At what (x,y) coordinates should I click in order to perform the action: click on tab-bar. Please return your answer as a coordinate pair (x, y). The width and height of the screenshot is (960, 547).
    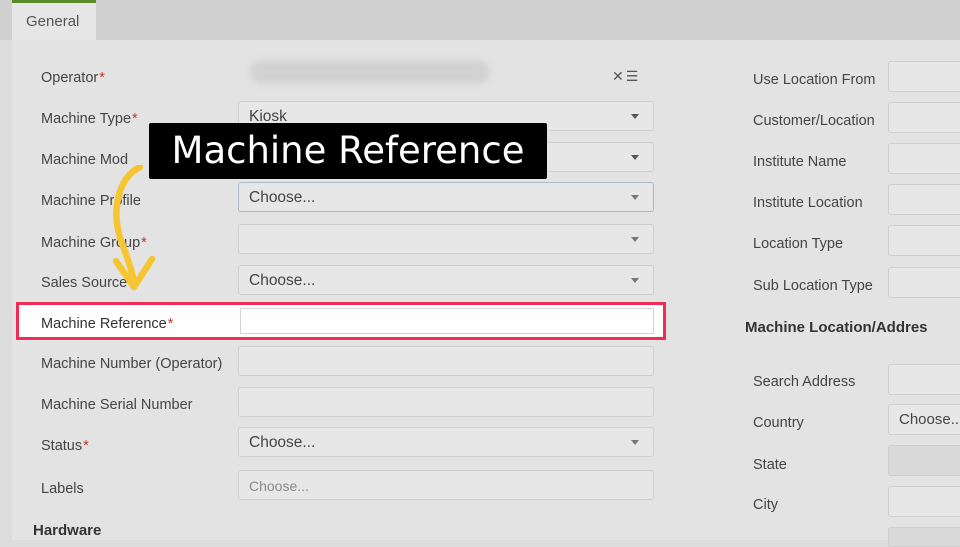
    Looking at the image, I should click on (480, 20).